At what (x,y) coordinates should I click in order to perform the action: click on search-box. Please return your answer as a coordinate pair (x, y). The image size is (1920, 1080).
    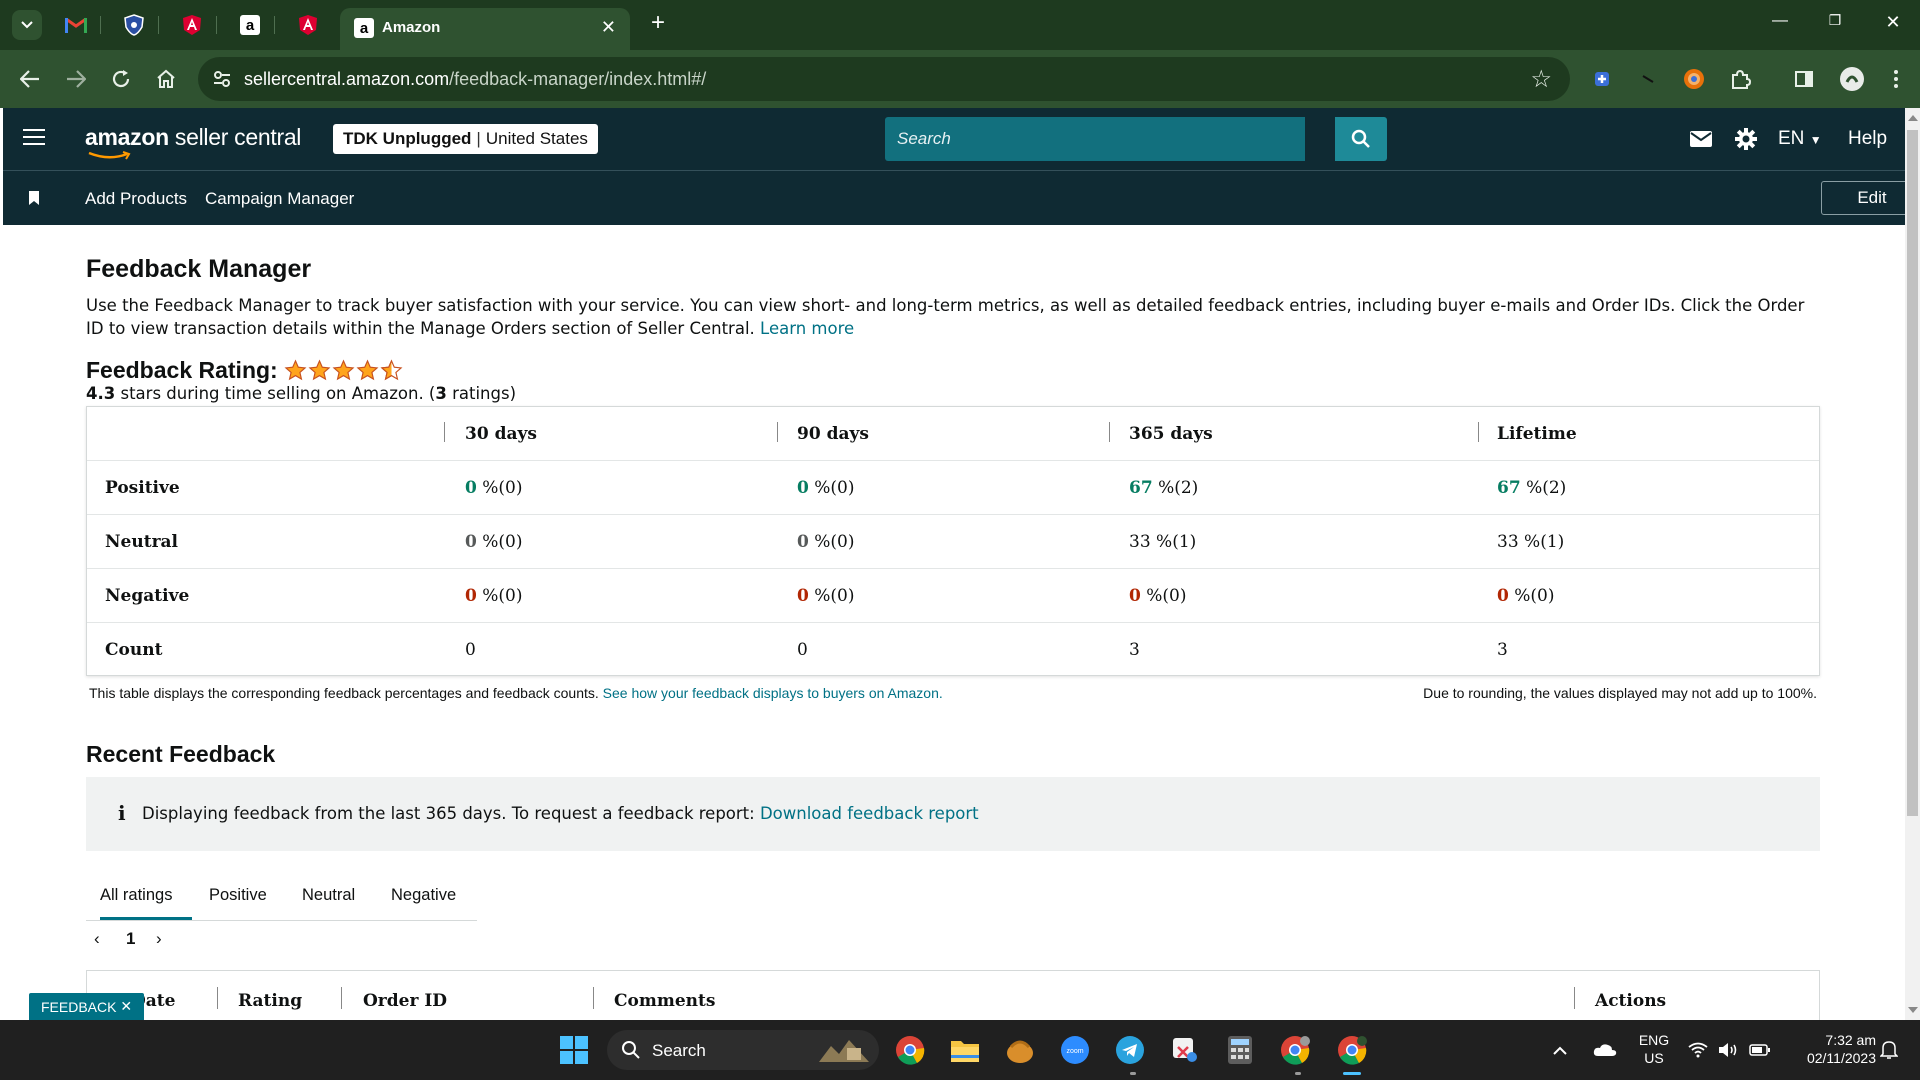
    Looking at the image, I should click on (1095, 139).